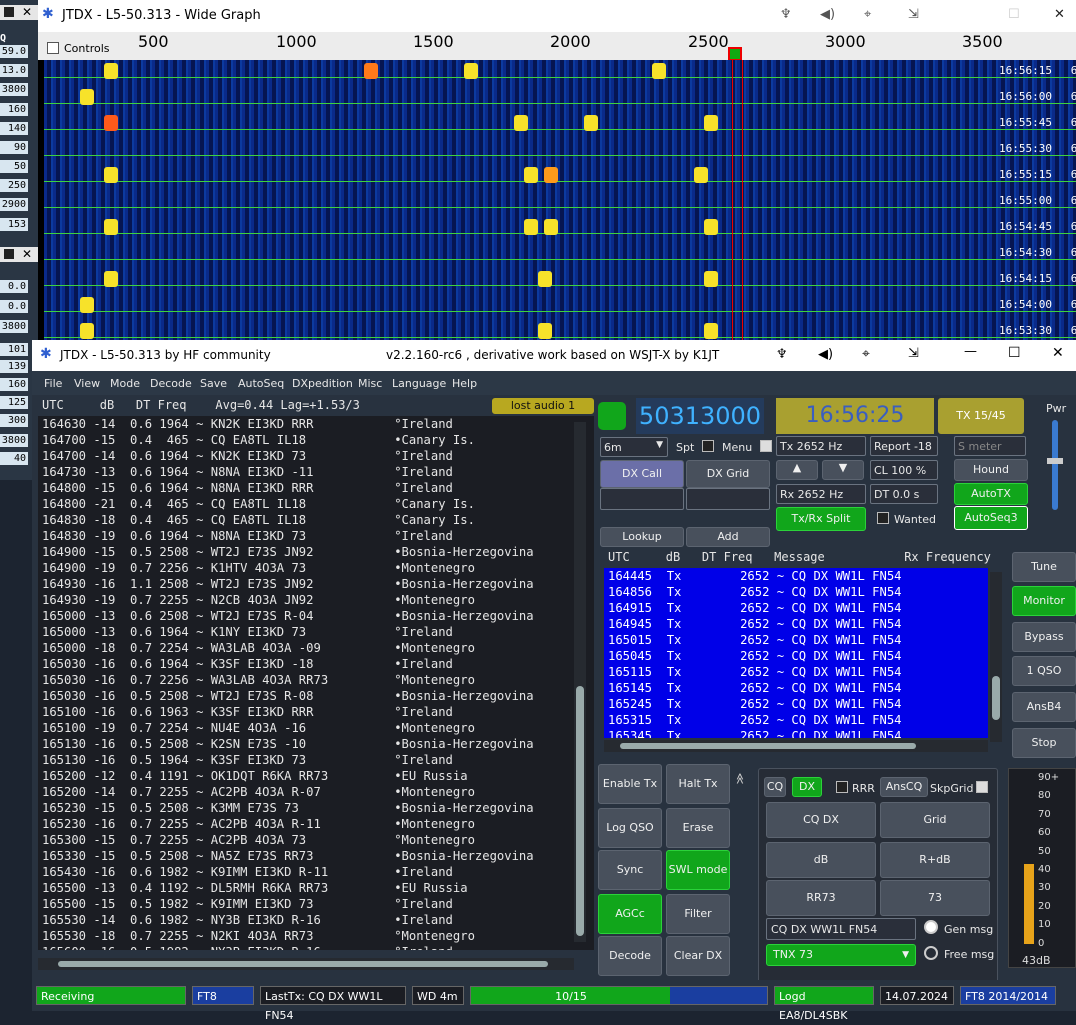  What do you see at coordinates (728, 537) in the screenshot?
I see `add-button: Add` at bounding box center [728, 537].